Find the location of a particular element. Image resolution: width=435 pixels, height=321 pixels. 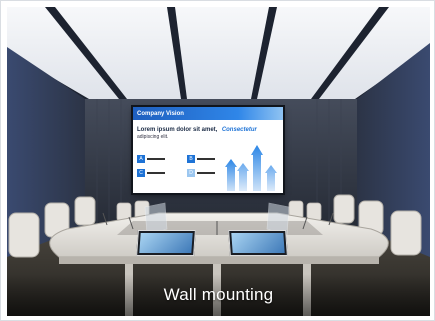

caption-text: Wall mounting is located at coordinates (218, 294).